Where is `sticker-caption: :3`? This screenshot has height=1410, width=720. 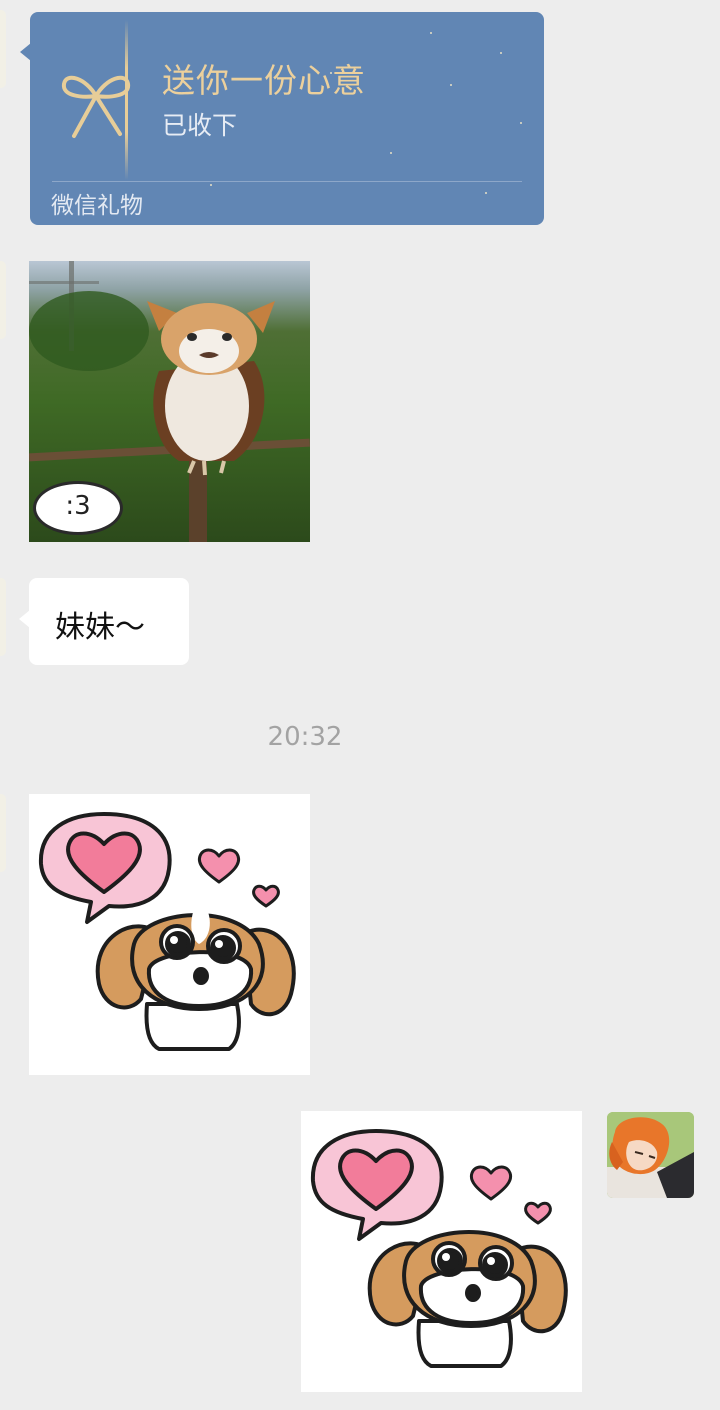 sticker-caption: :3 is located at coordinates (78, 508).